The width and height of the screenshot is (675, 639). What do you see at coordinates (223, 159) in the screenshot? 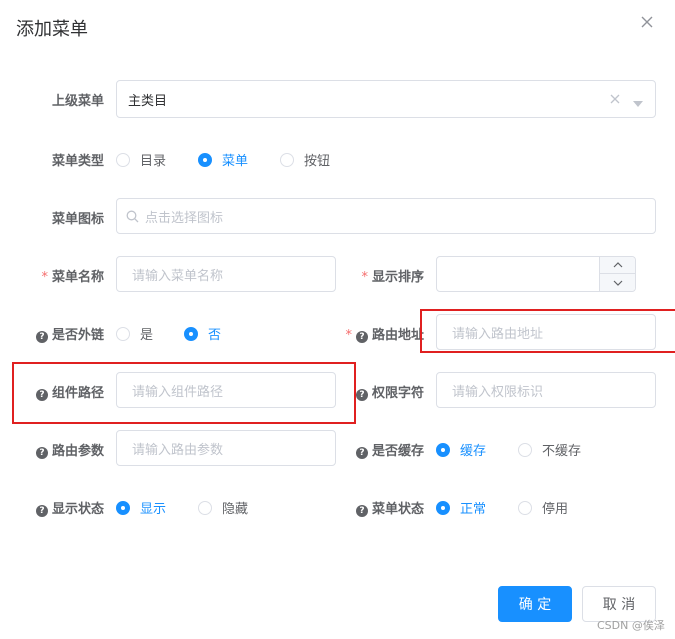
I see `menu-type-option-menu: 菜单` at bounding box center [223, 159].